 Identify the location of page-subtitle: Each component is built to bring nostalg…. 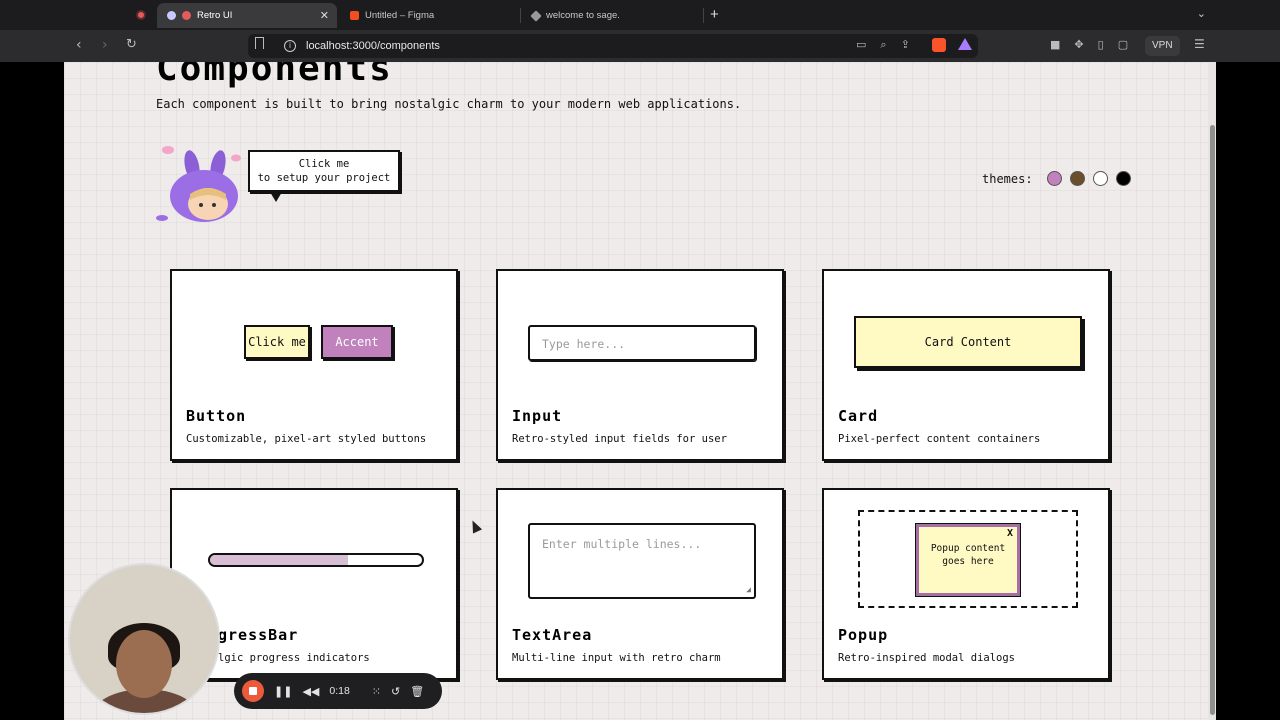
(449, 104).